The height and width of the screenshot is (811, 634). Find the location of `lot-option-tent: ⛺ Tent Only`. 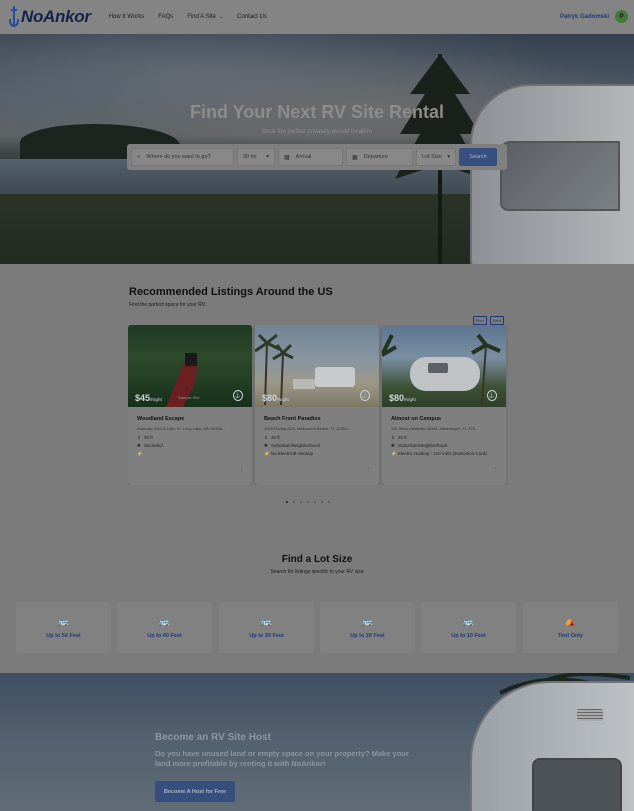

lot-option-tent: ⛺ Tent Only is located at coordinates (570, 627).